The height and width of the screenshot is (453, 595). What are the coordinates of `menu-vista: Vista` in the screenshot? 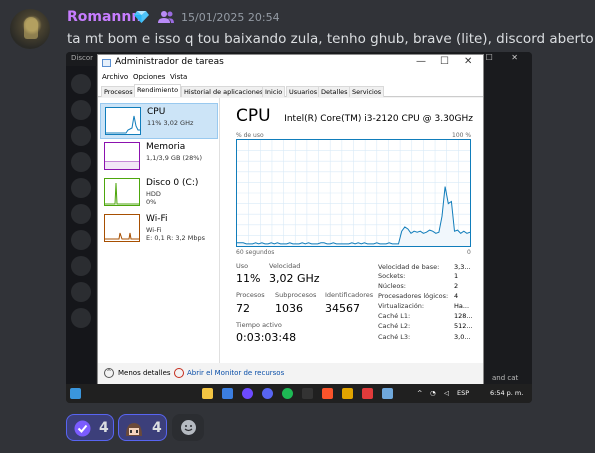 It's located at (178, 77).